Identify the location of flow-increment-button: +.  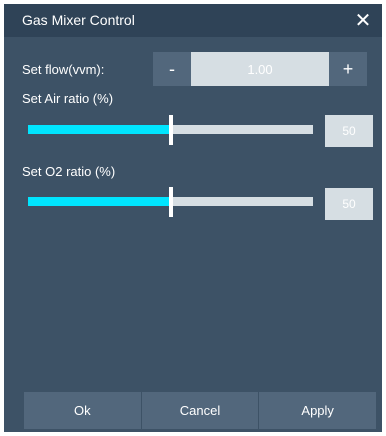
(348, 69).